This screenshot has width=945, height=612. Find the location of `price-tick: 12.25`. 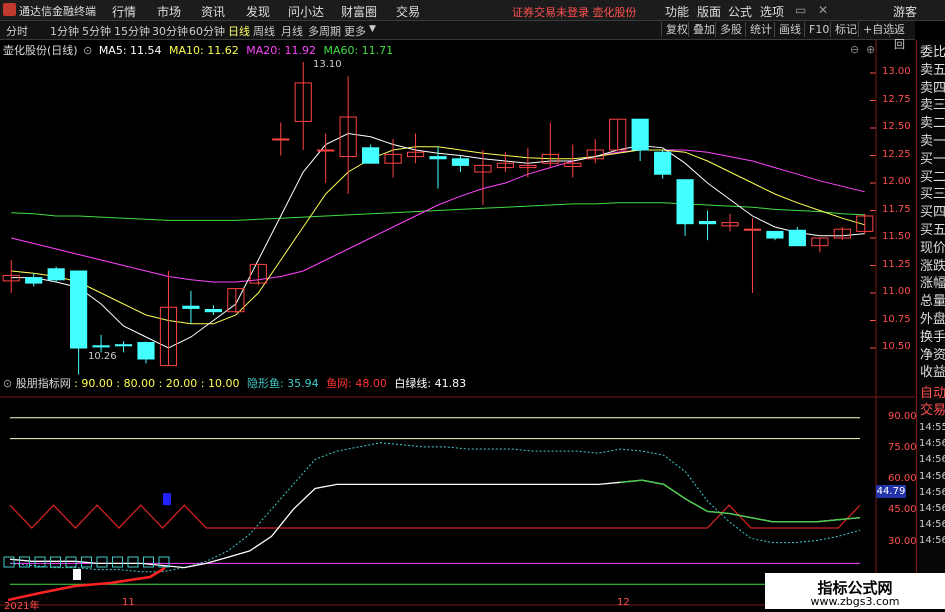

price-tick: 12.25 is located at coordinates (896, 154).